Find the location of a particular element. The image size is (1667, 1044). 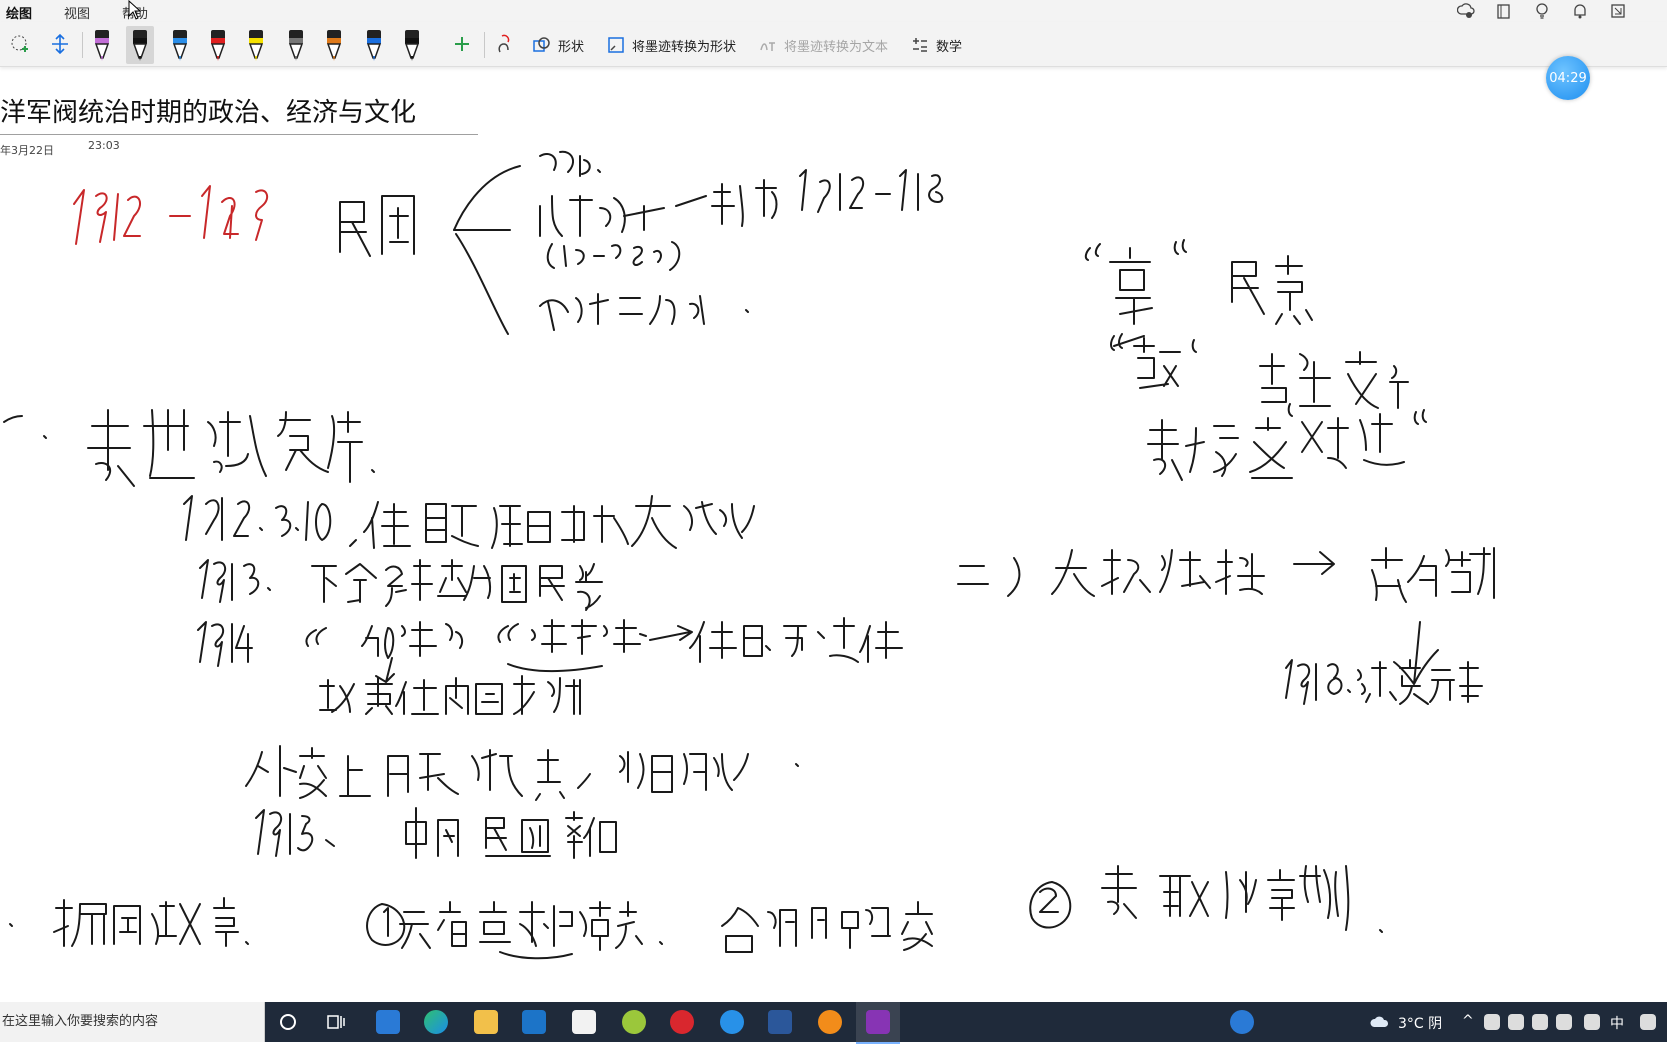

ink-to-shape-icon is located at coordinates (616, 45).